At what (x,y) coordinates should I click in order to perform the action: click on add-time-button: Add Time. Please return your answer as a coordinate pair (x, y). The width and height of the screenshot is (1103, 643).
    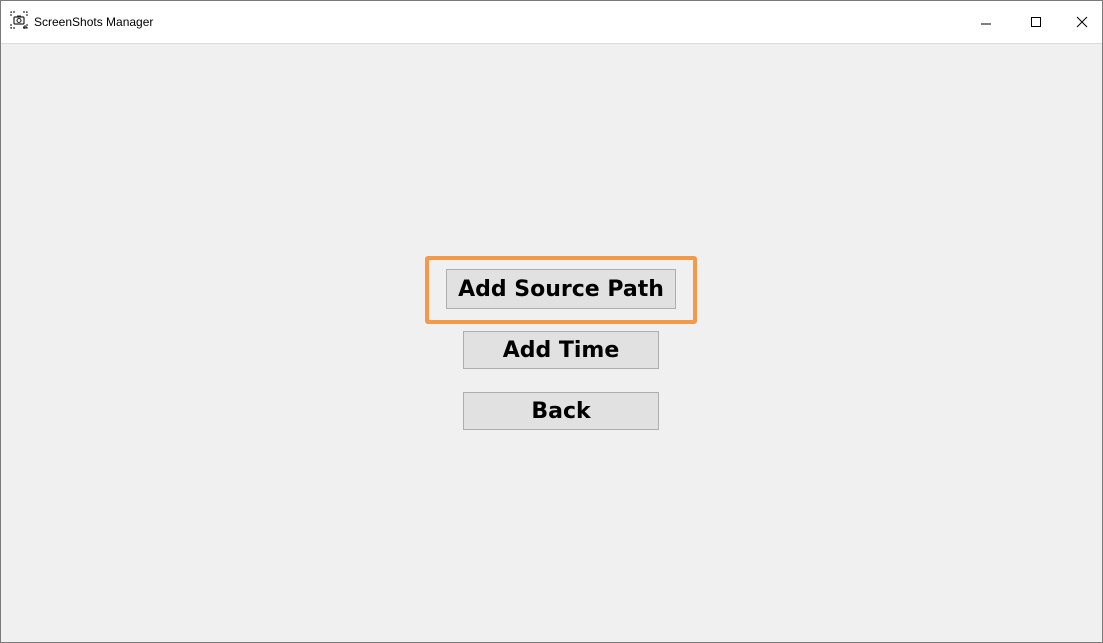
    Looking at the image, I should click on (561, 350).